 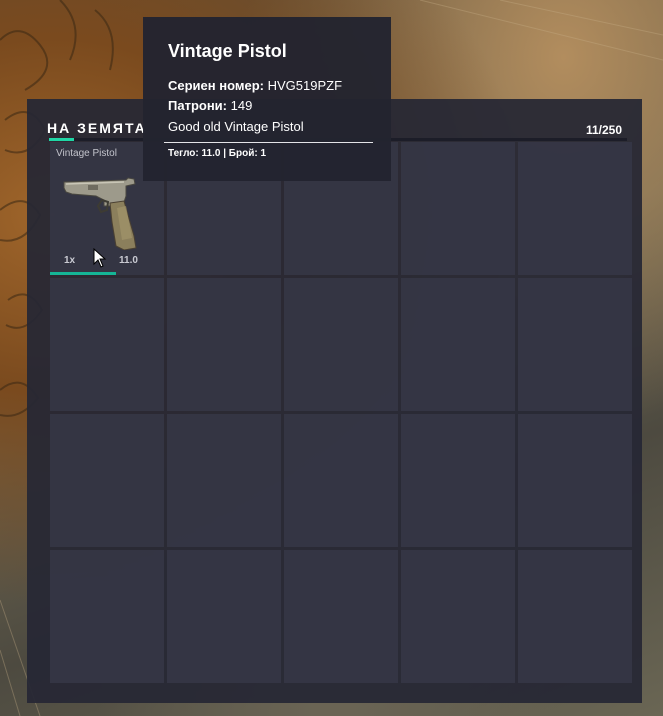 What do you see at coordinates (305, 85) in the screenshot?
I see `serial-value: HVG519PZF` at bounding box center [305, 85].